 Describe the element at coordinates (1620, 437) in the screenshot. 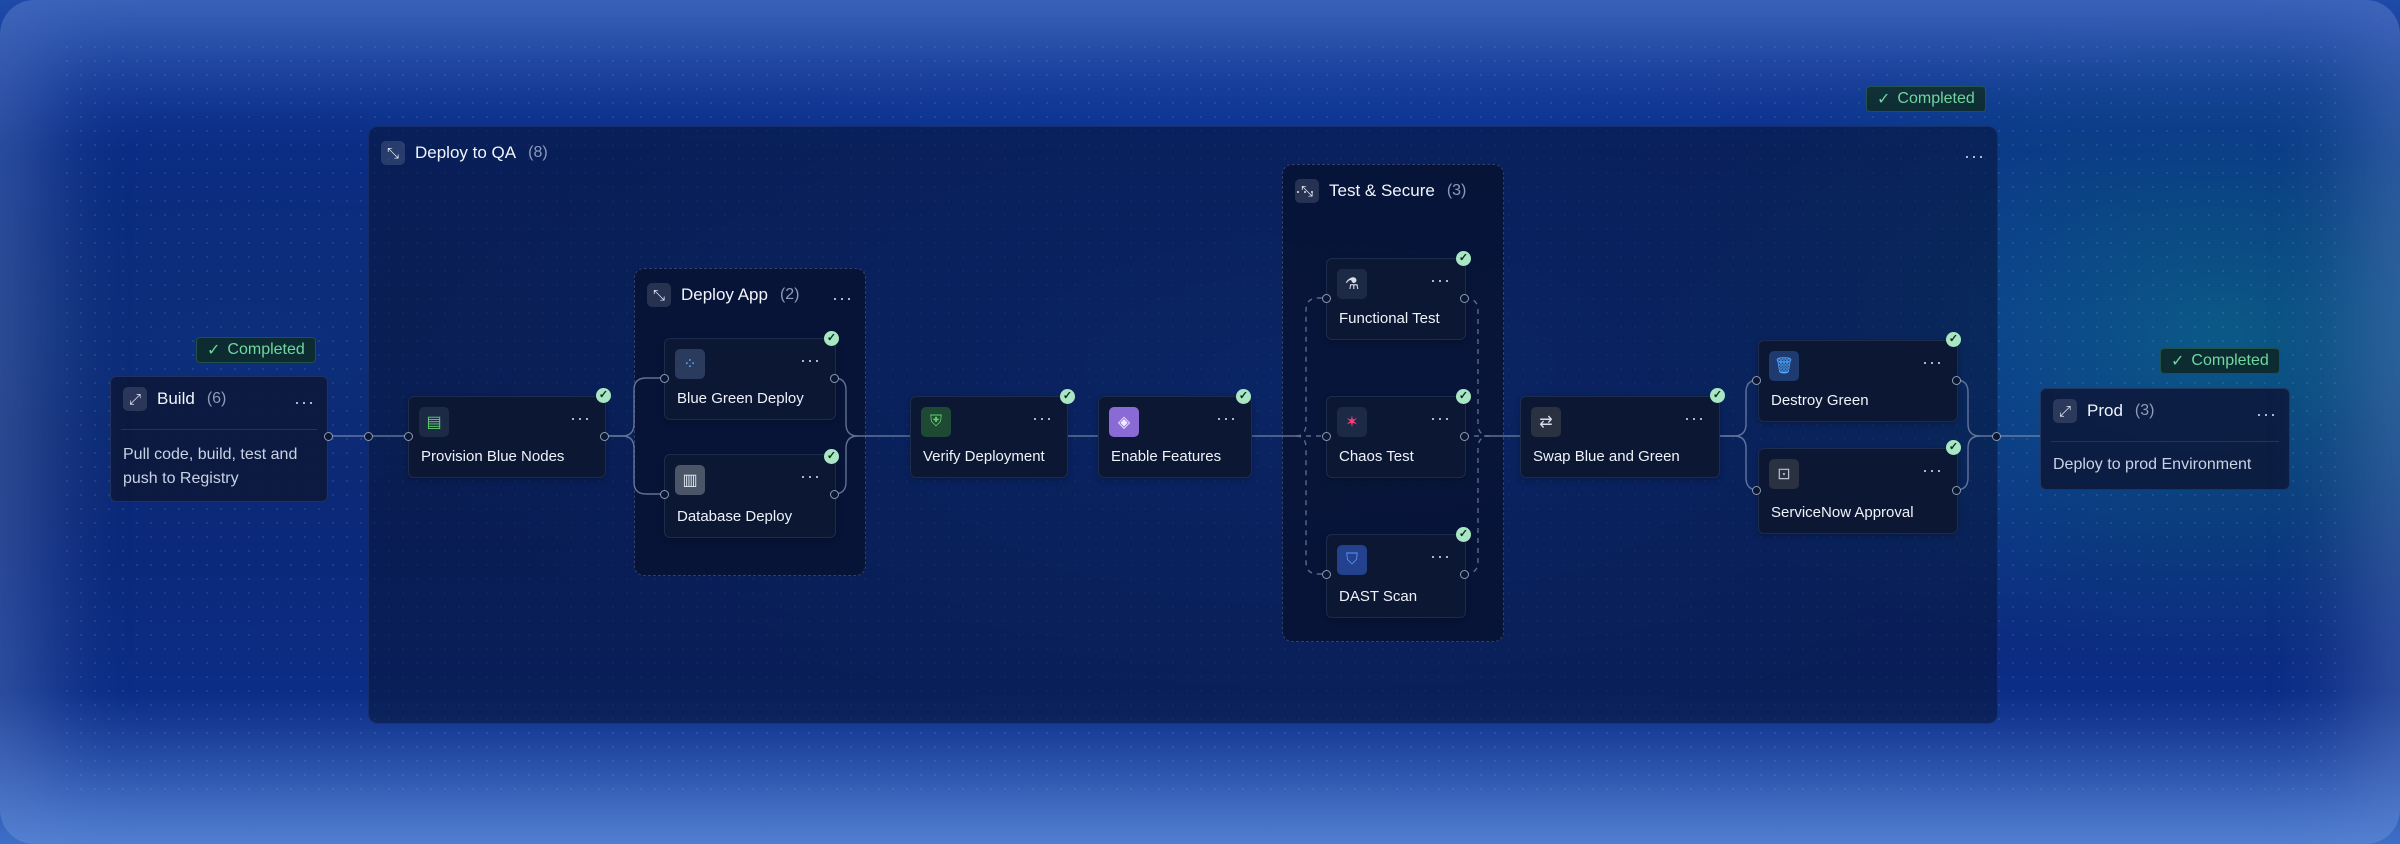

I see `step-swap-blue-green: ⇄ ··· Swap Blue and Green` at that location.